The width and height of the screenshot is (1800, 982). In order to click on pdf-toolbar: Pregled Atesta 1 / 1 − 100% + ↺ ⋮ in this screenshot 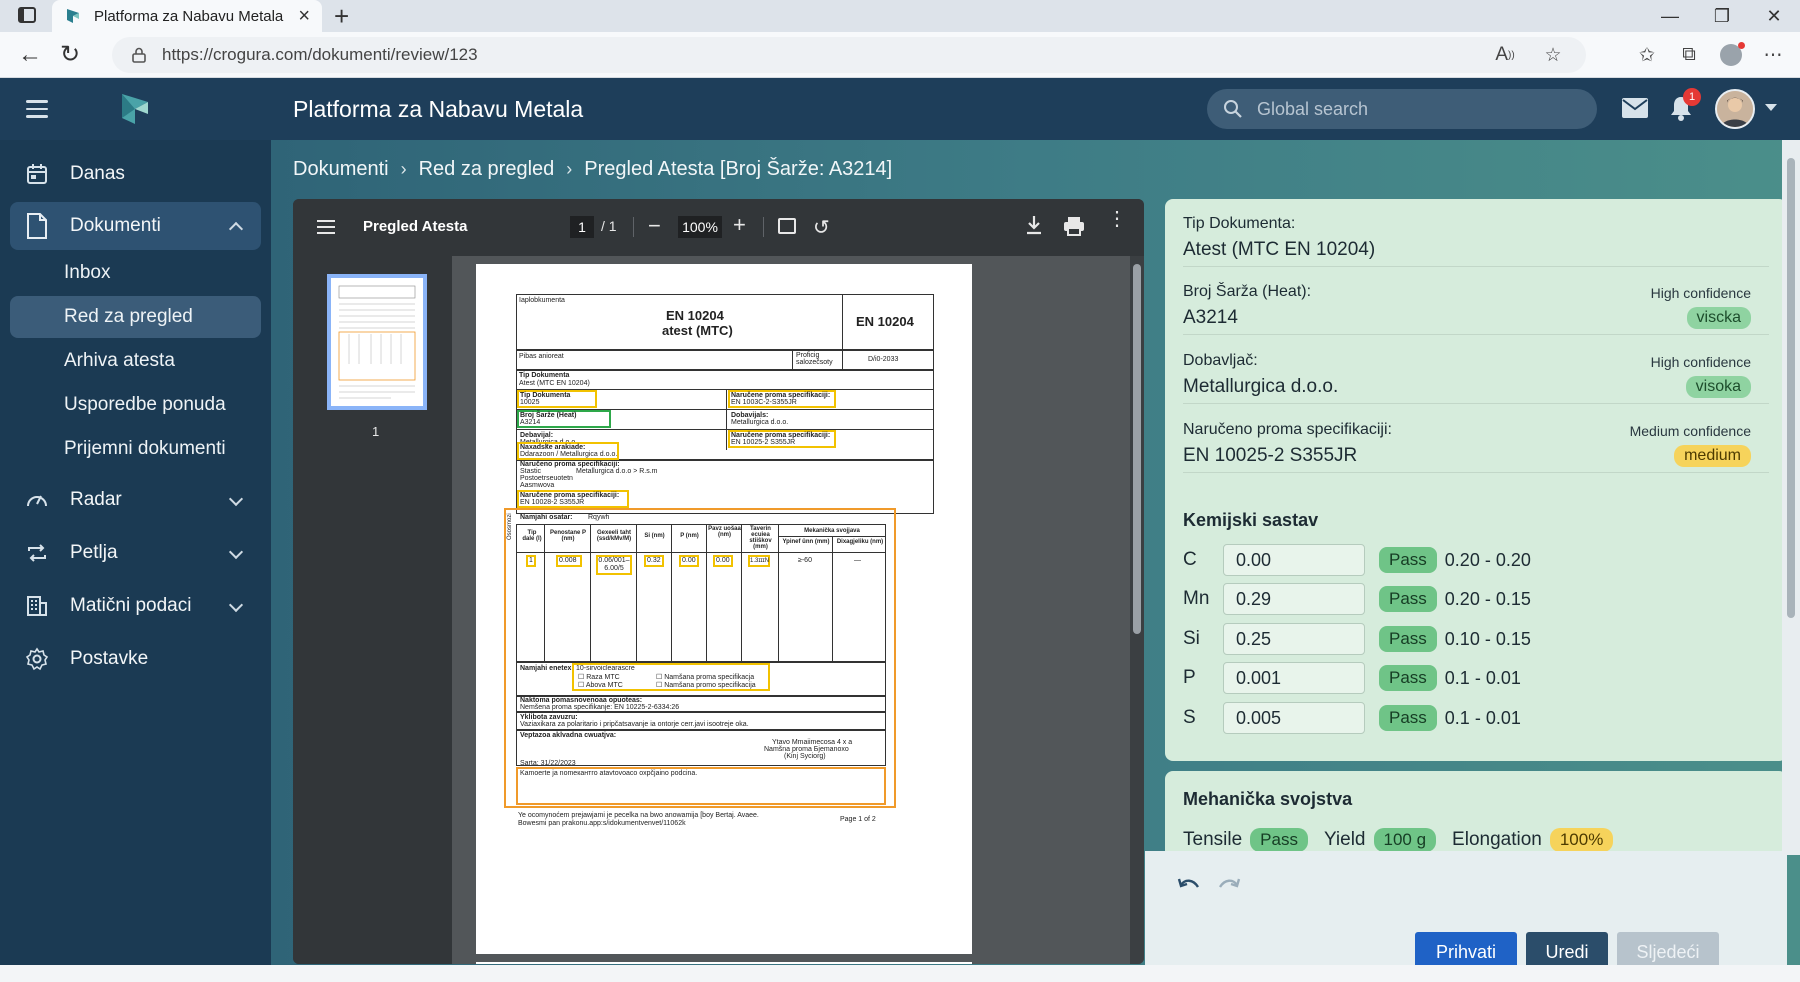, I will do `click(718, 227)`.